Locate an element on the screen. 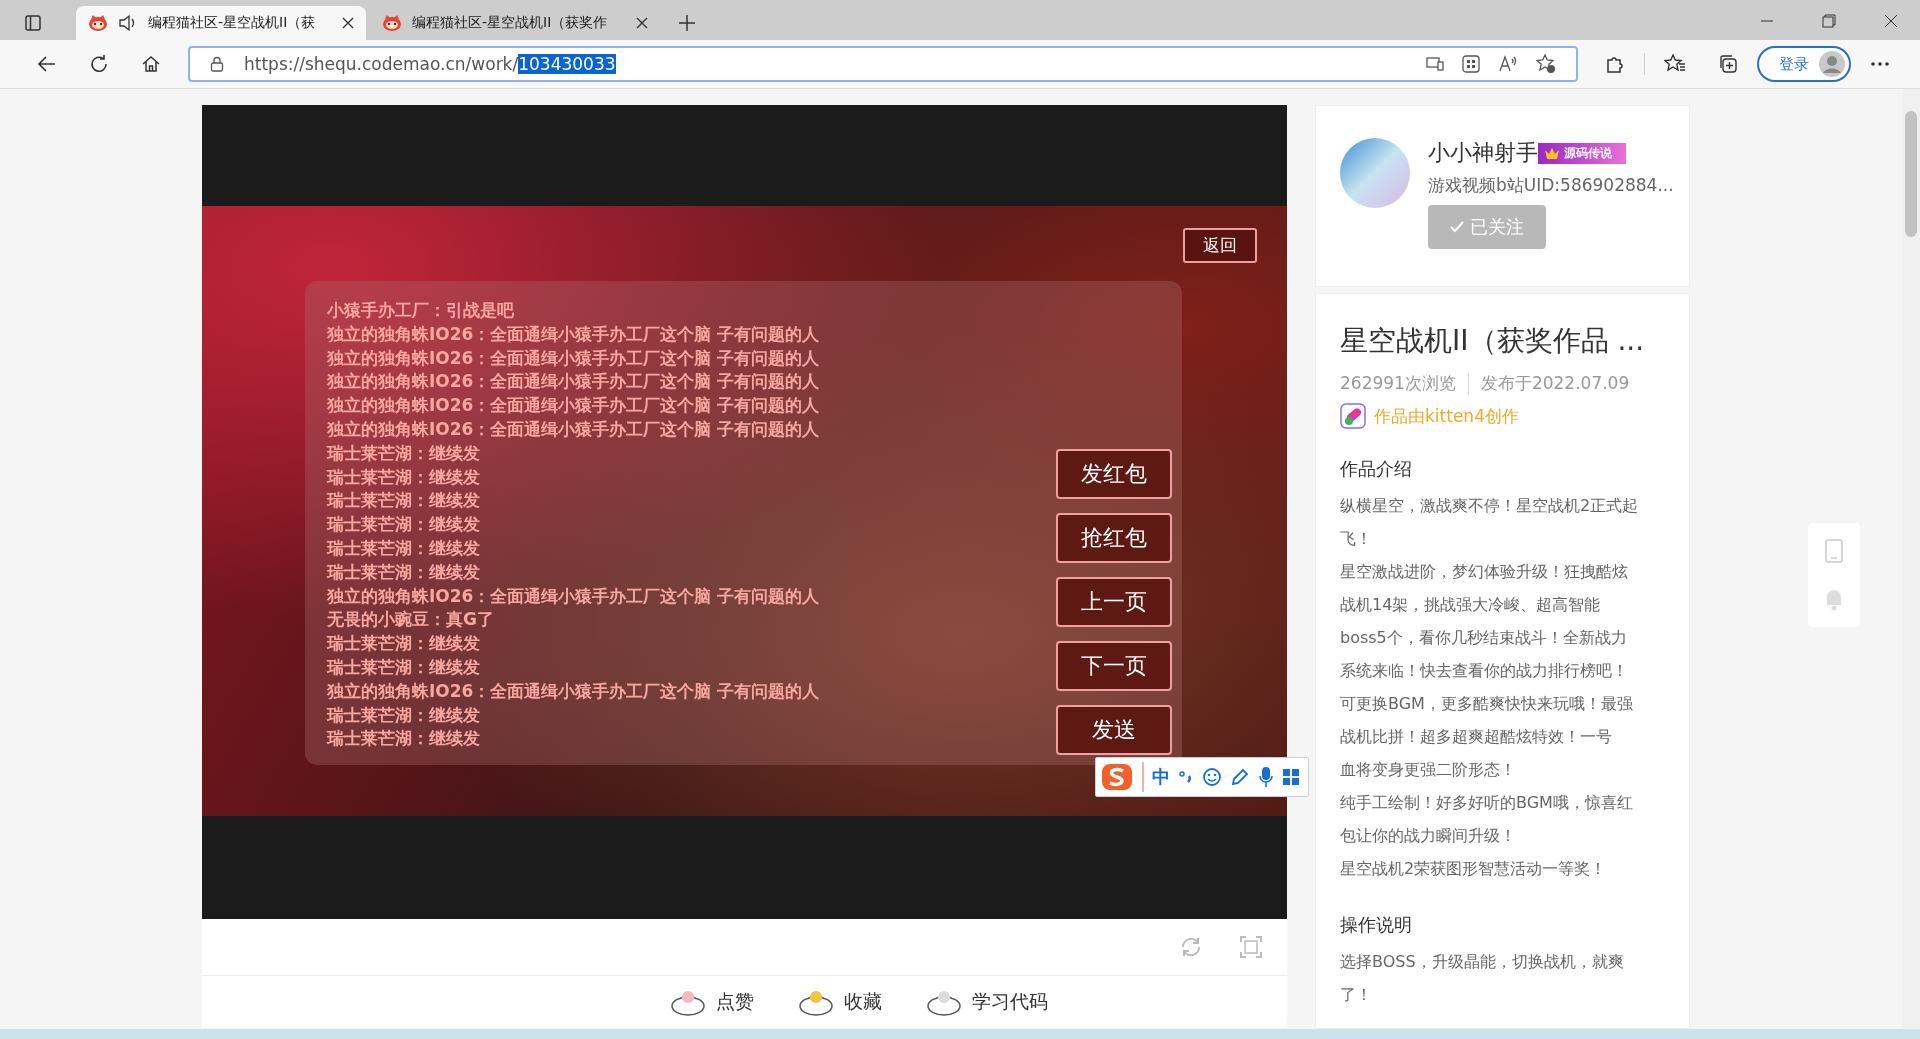 The image size is (1920, 1039). game-button: 发红包 is located at coordinates (1114, 474).